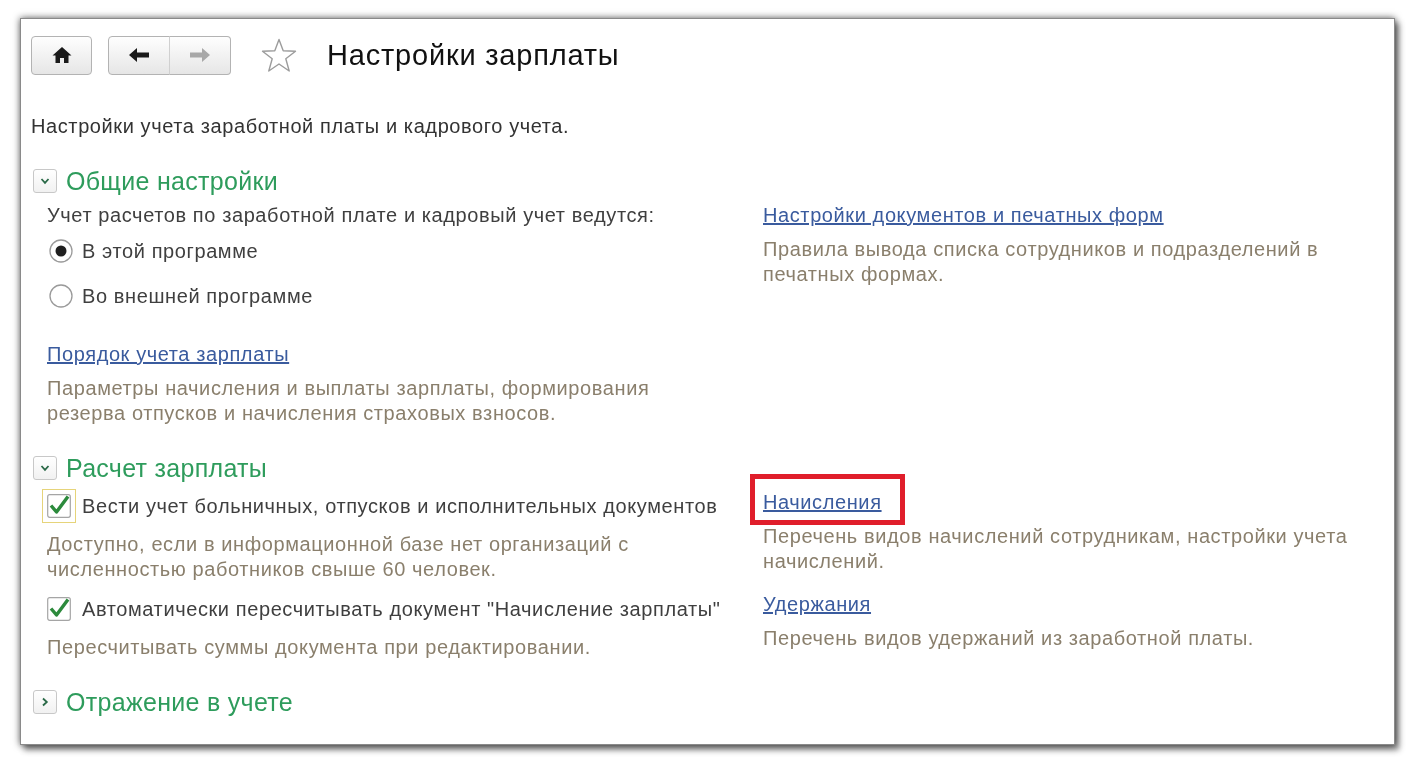 This screenshot has width=1414, height=764. Describe the element at coordinates (172, 181) in the screenshot. I see `section-title: Общие настройки` at that location.